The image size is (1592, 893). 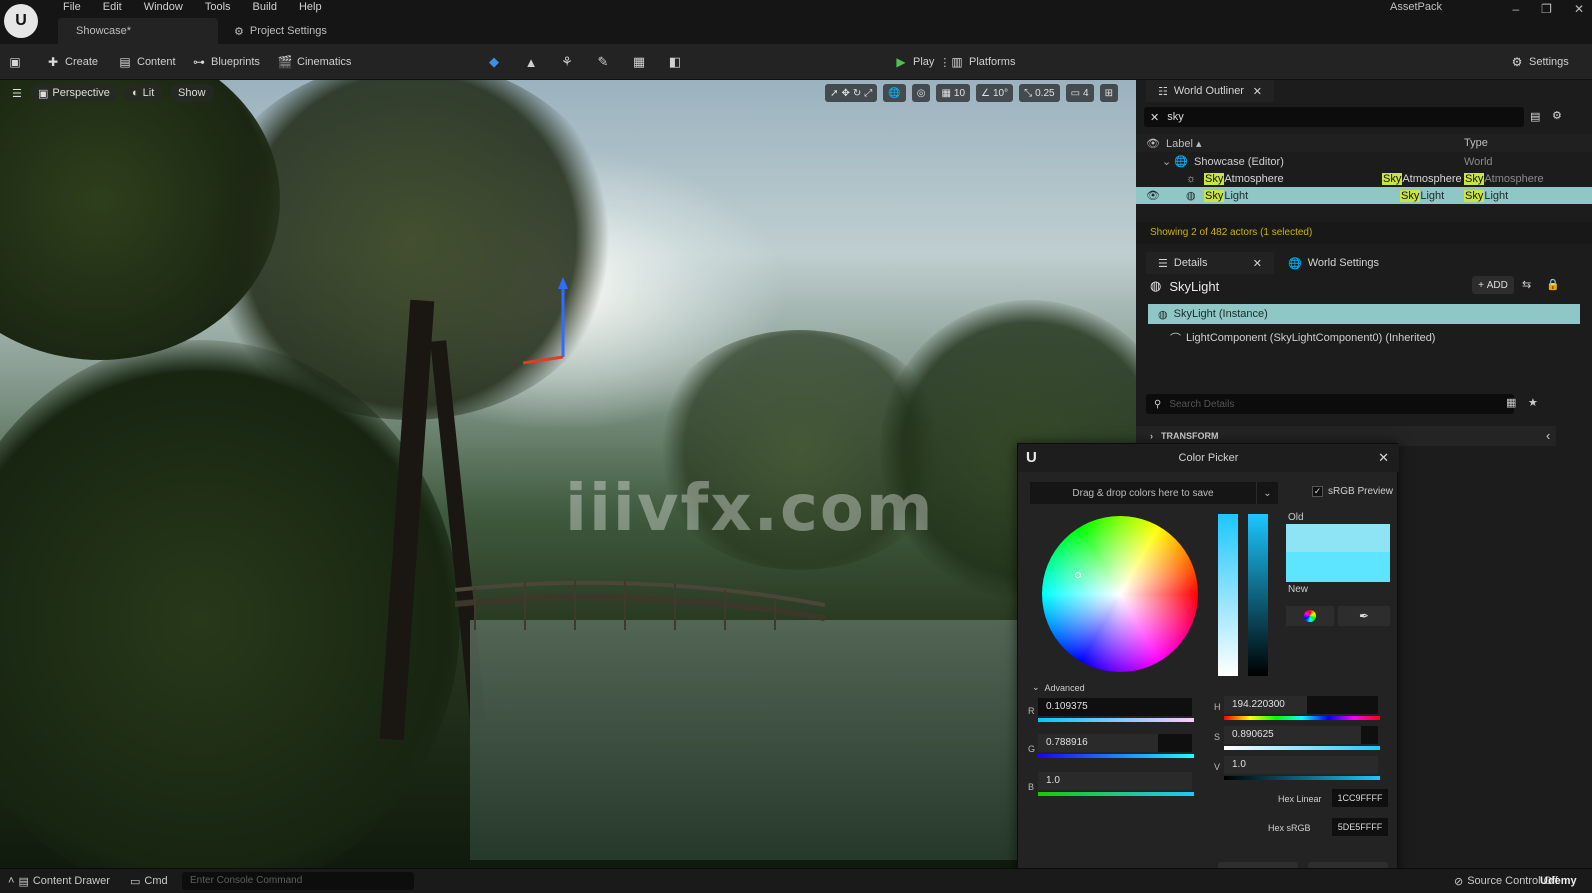 I want to click on tab-world-outliner: ☷ World Outliner ✕, so click(x=1210, y=91).